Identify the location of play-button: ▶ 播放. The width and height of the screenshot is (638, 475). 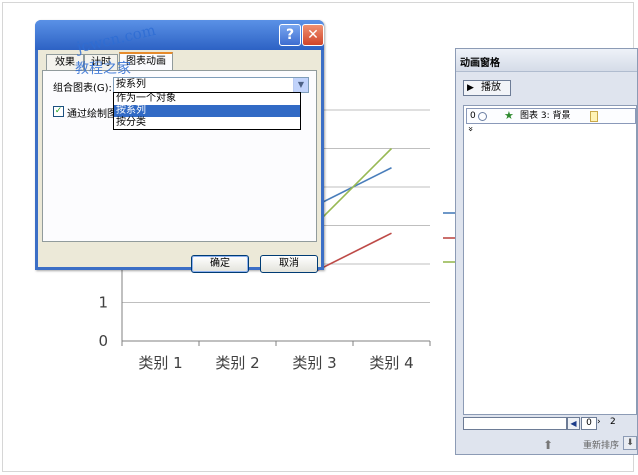
(487, 88).